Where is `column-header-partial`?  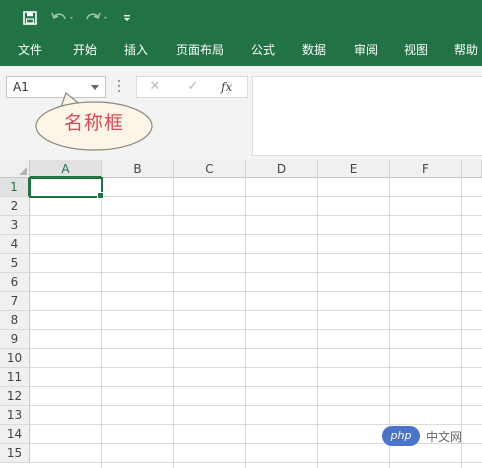
column-header-partial is located at coordinates (472, 169).